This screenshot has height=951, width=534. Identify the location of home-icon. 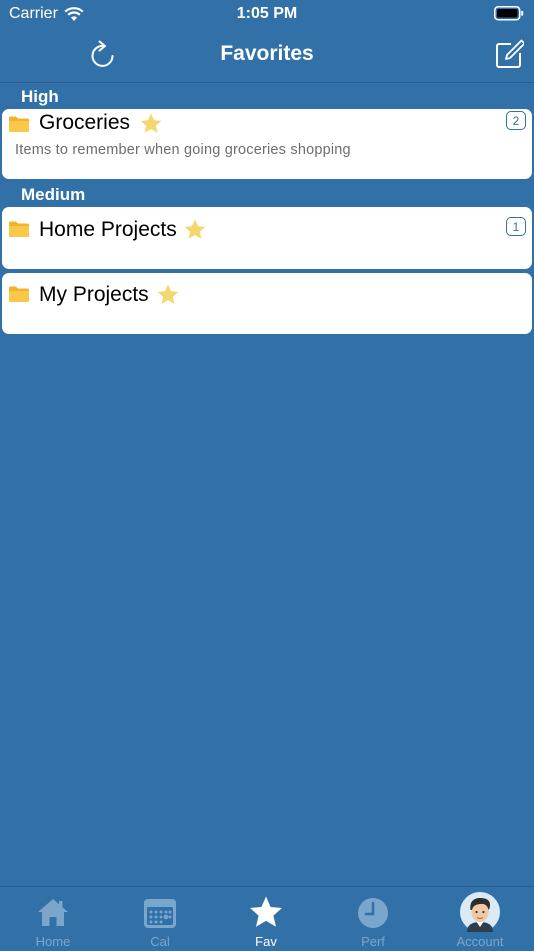
(53, 912).